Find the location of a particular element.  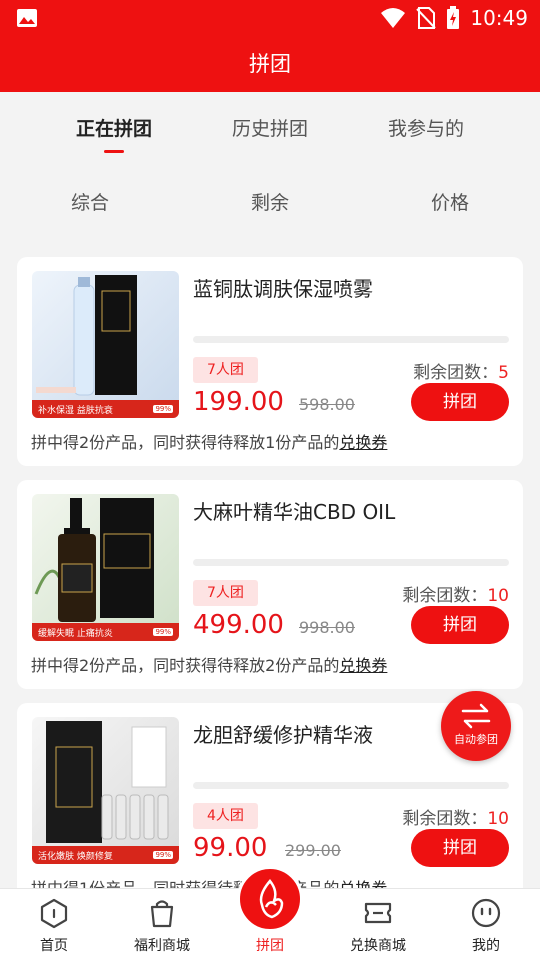

group-price: 199.00 is located at coordinates (238, 402).